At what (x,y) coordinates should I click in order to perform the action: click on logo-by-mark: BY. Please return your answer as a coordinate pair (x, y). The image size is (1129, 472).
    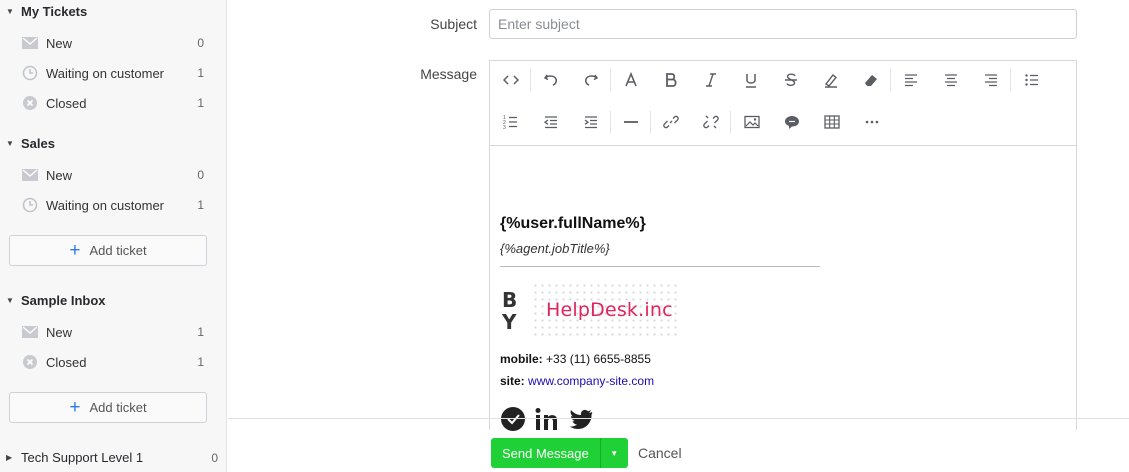
    Looking at the image, I should click on (510, 311).